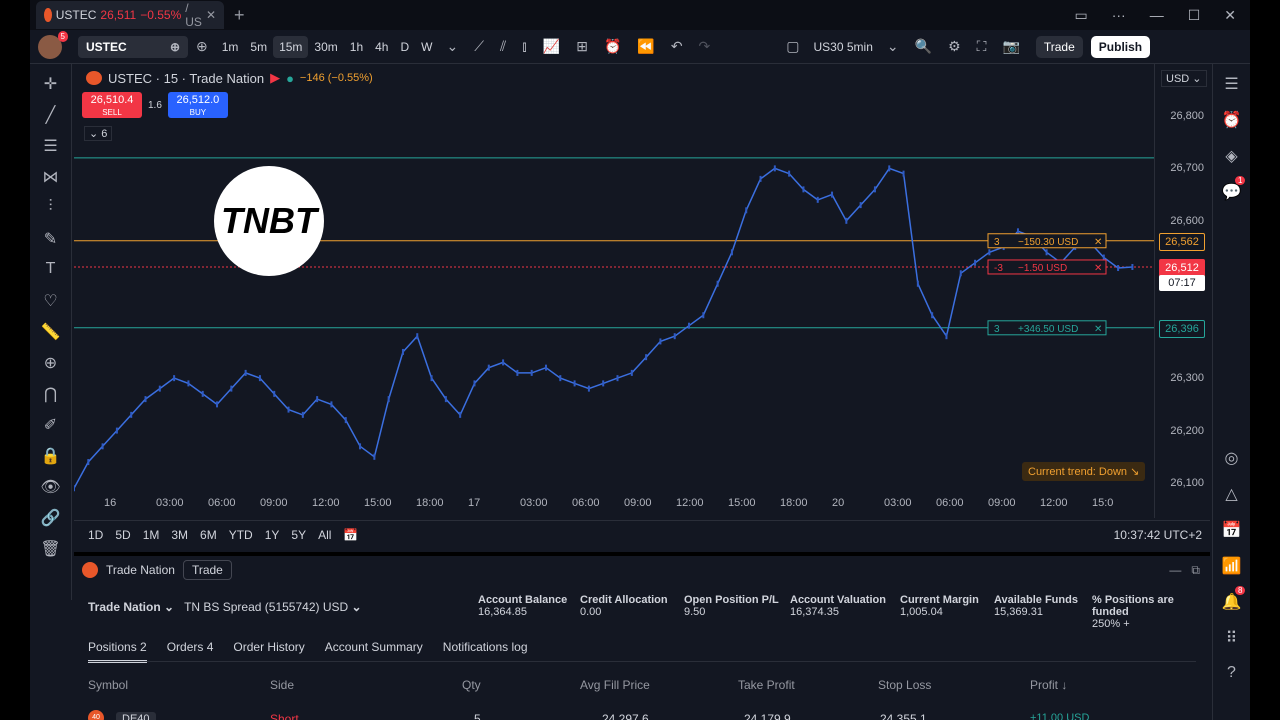  I want to click on snapshot-icon: 📷, so click(1010, 46).